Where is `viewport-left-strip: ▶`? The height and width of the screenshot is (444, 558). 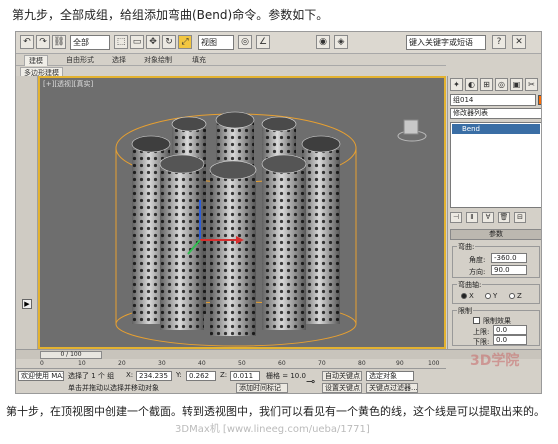 viewport-left-strip: ▶ is located at coordinates (27, 212).